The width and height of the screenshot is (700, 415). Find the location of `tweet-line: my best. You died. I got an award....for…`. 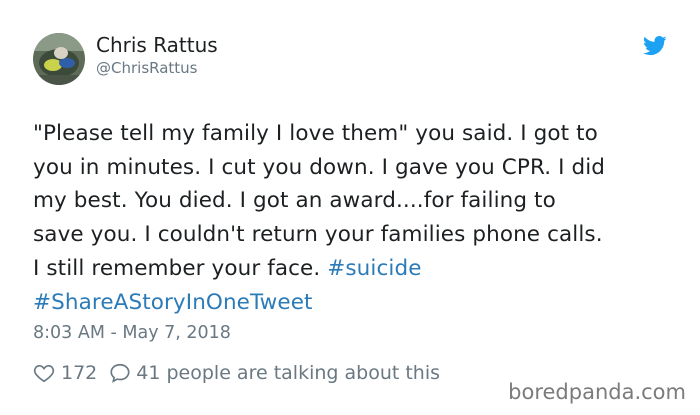

tweet-line: my best. You died. I got an award....for… is located at coordinates (294, 201).